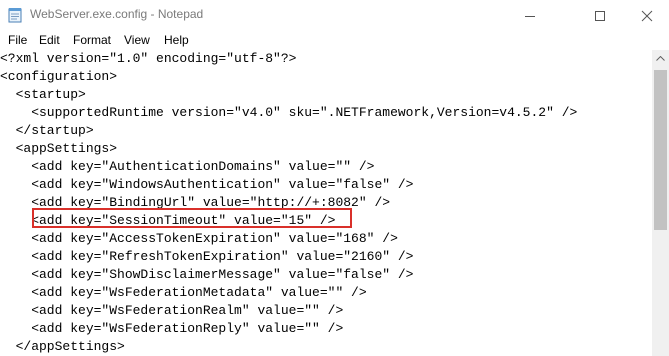 The width and height of the screenshot is (669, 356). What do you see at coordinates (59, 148) in the screenshot?
I see `text-line: <appSettings>` at bounding box center [59, 148].